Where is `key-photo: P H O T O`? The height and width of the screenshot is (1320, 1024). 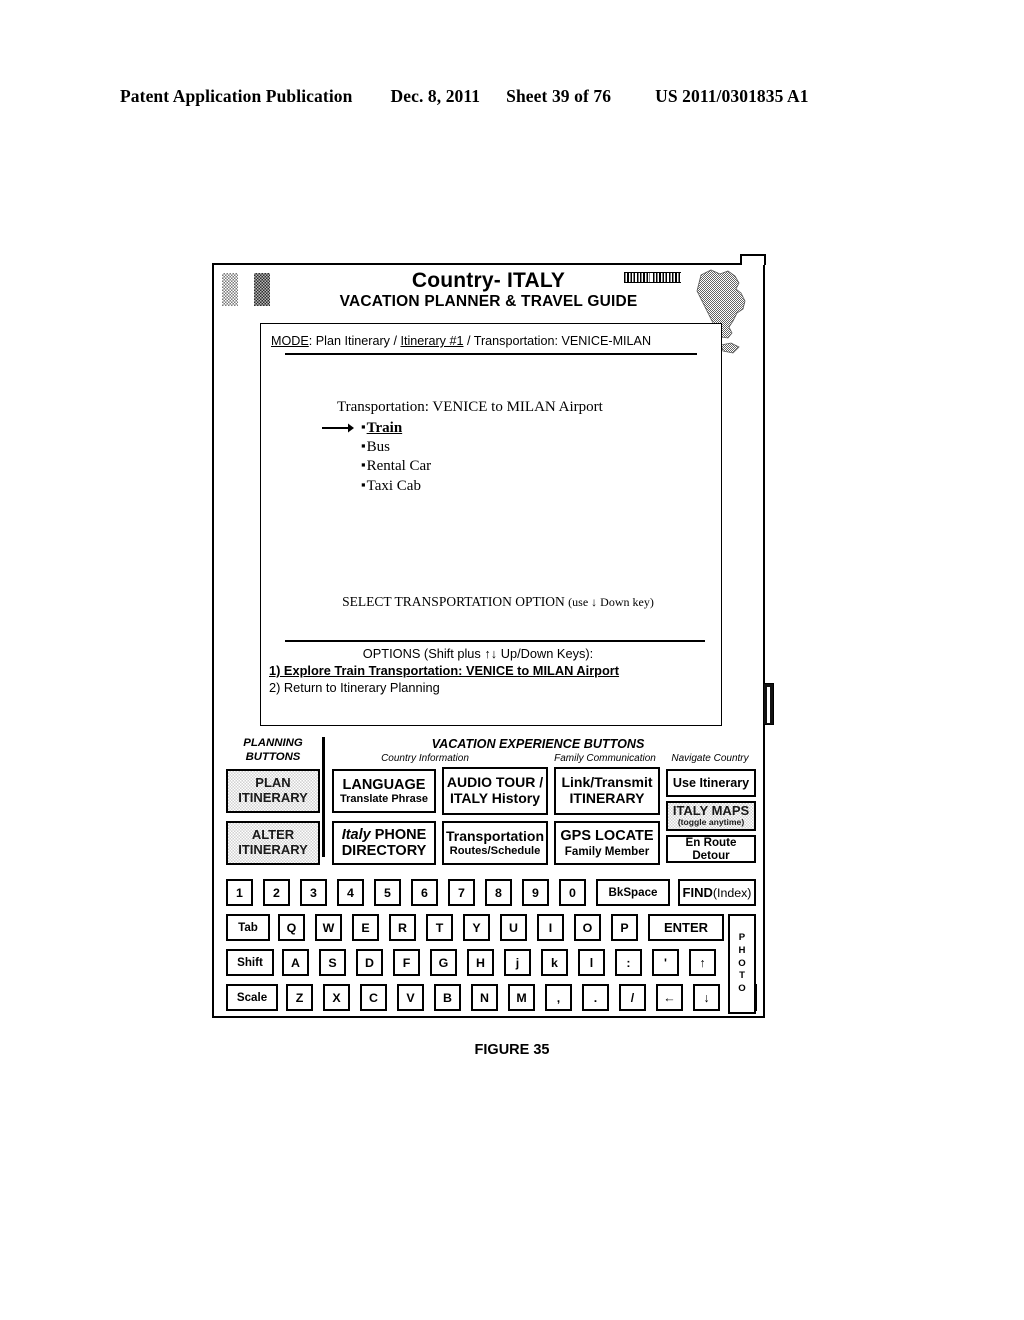 key-photo: P H O T O is located at coordinates (742, 964).